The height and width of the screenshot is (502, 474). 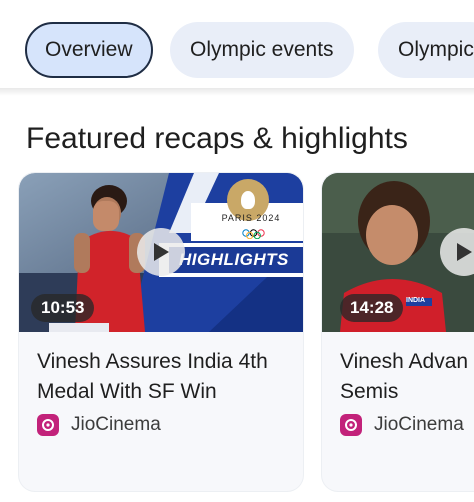 I want to click on tab-olympic: Olympic, so click(x=426, y=50).